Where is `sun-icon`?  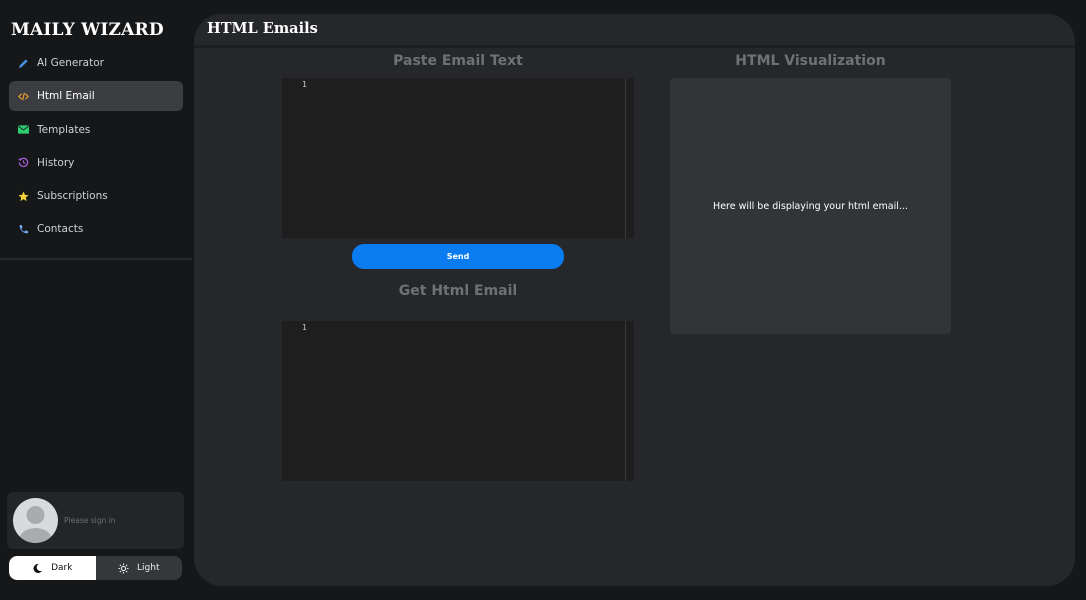 sun-icon is located at coordinates (123, 568).